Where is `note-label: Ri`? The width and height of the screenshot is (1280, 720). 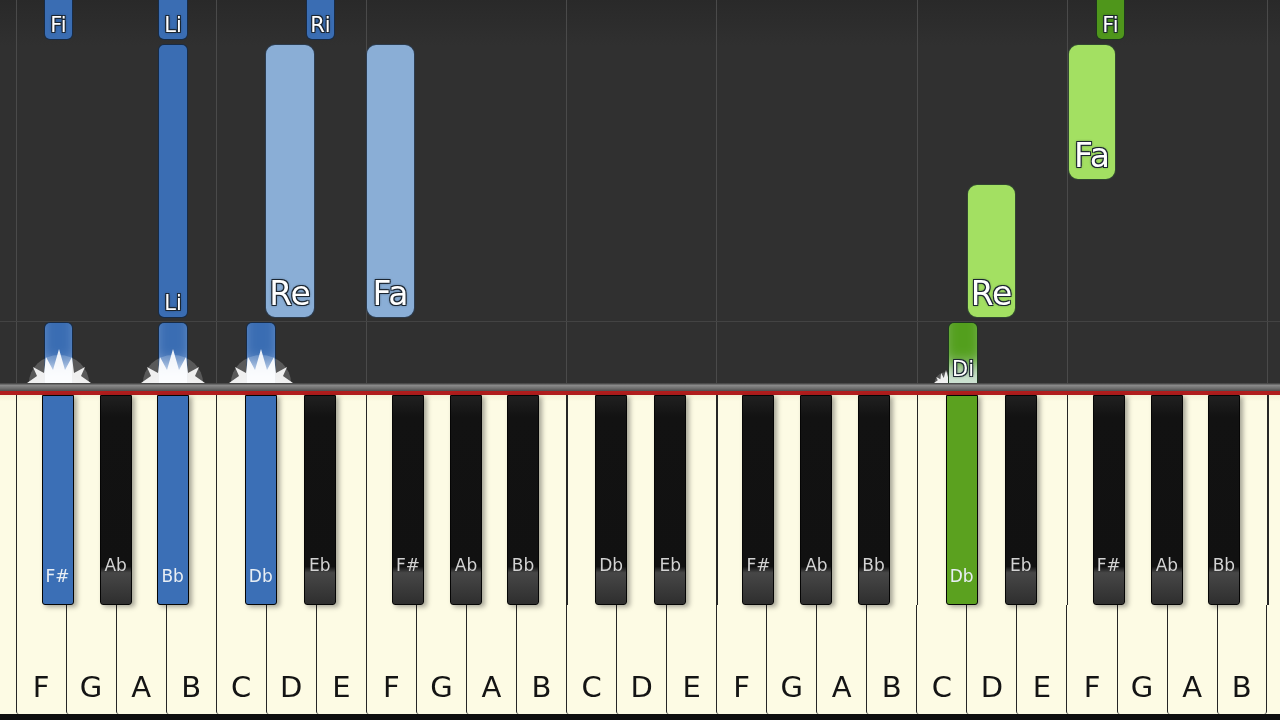
note-label: Ri is located at coordinates (320, 25).